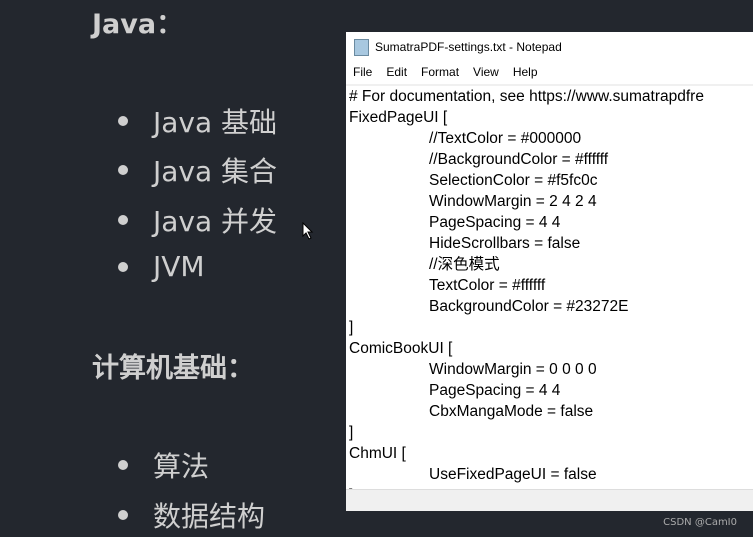 Image resolution: width=753 pixels, height=537 pixels. What do you see at coordinates (308, 231) in the screenshot?
I see `mouse-cursor-icon` at bounding box center [308, 231].